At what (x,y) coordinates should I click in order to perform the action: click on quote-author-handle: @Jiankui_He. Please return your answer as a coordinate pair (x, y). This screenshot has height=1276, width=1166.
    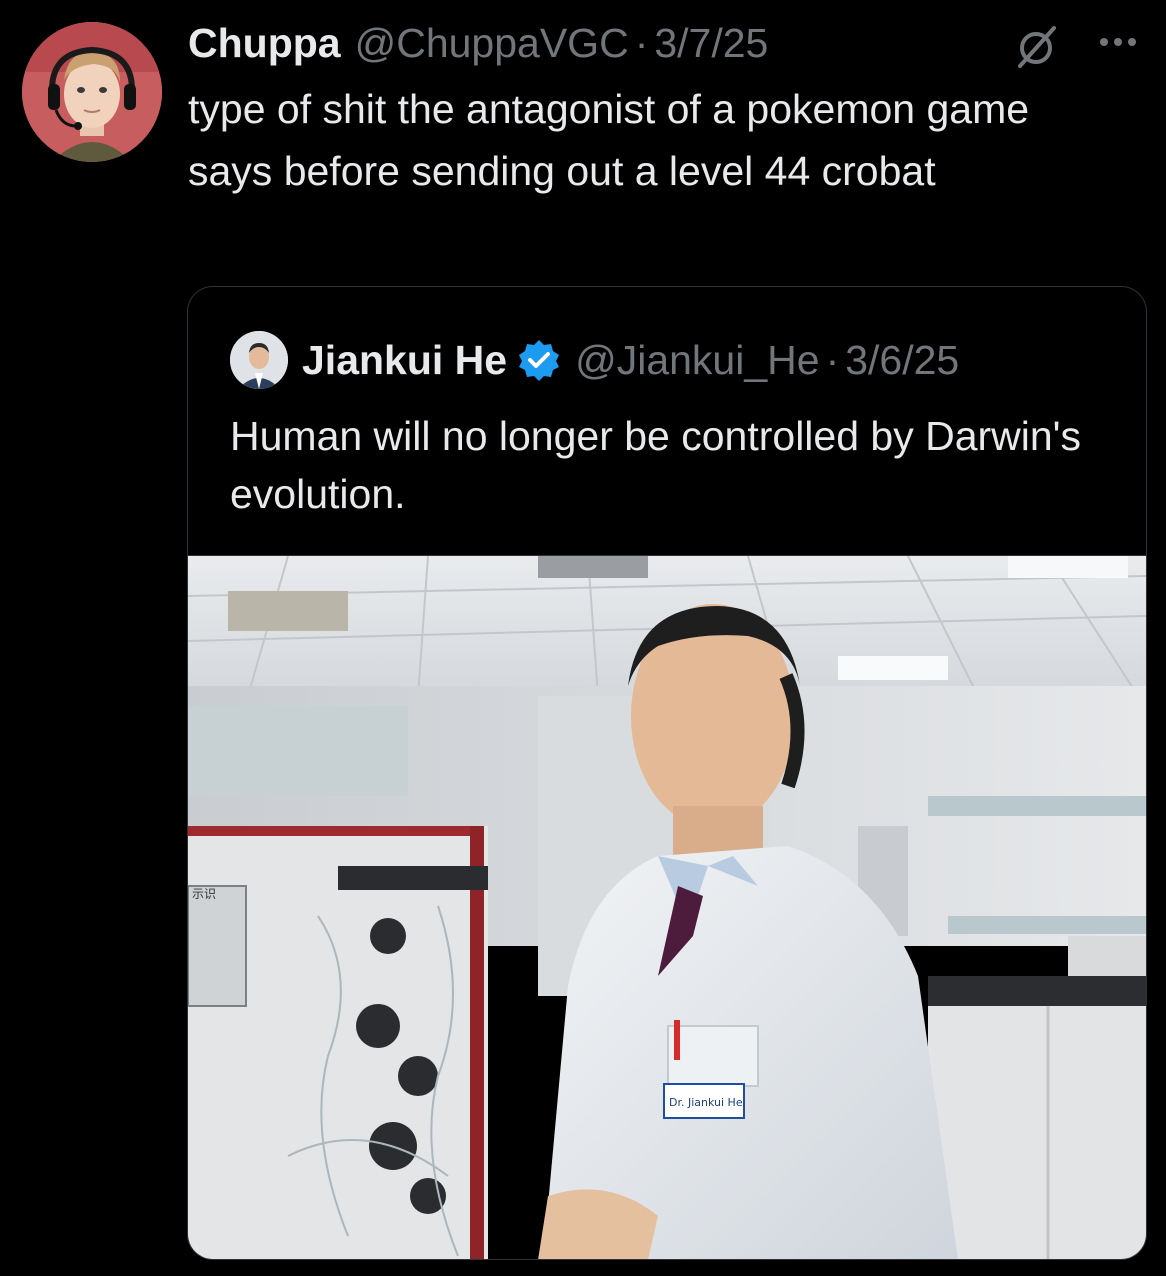
    Looking at the image, I should click on (697, 360).